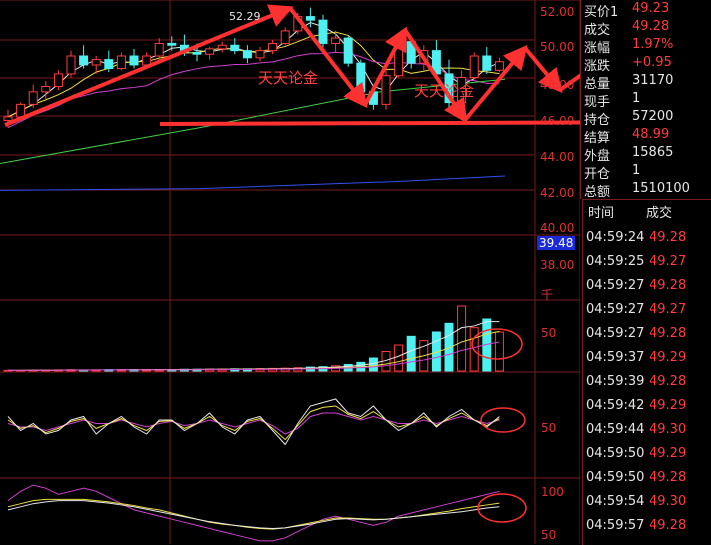  What do you see at coordinates (615, 525) in the screenshot?
I see `tick-time: 04:59:57` at bounding box center [615, 525].